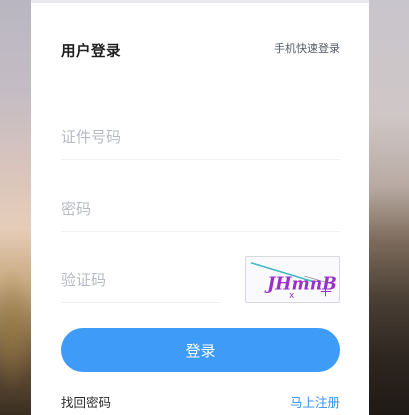 This screenshot has height=415, width=409. I want to click on captcha-code: JHmnB, so click(300, 285).